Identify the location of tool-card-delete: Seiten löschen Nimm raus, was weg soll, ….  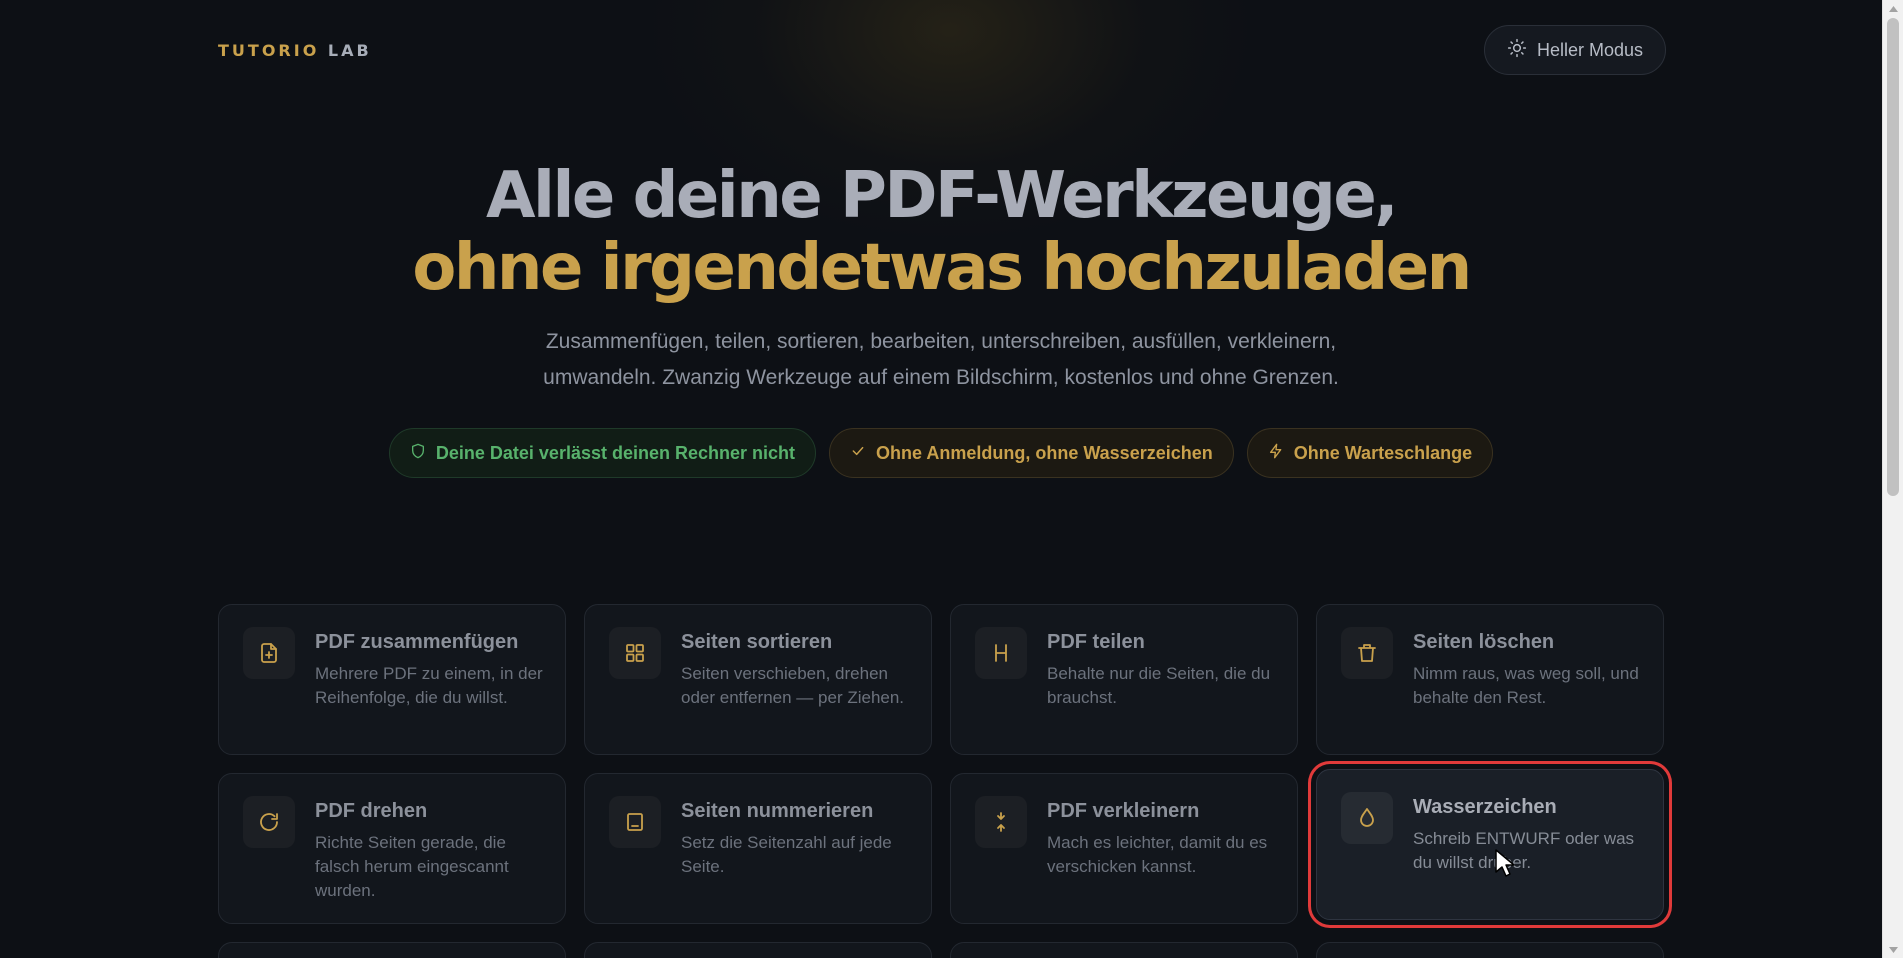
(1490, 679).